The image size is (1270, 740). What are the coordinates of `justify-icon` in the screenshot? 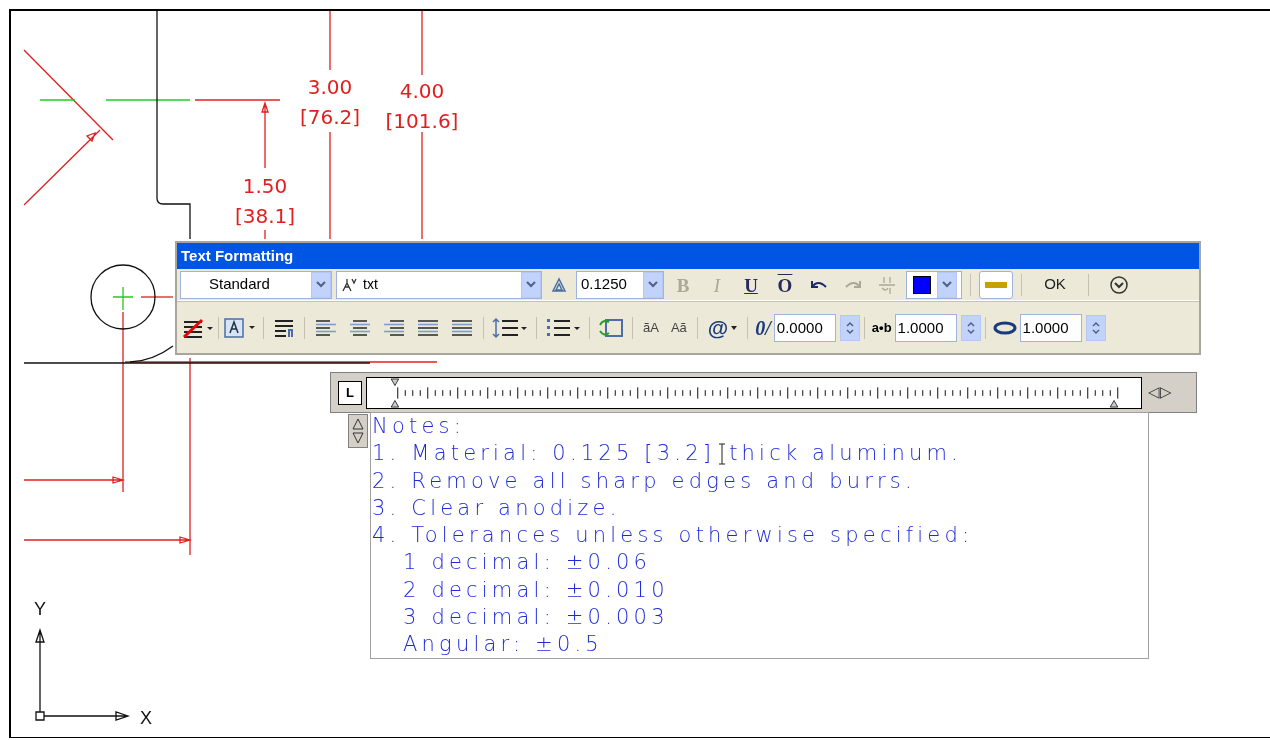 It's located at (428, 327).